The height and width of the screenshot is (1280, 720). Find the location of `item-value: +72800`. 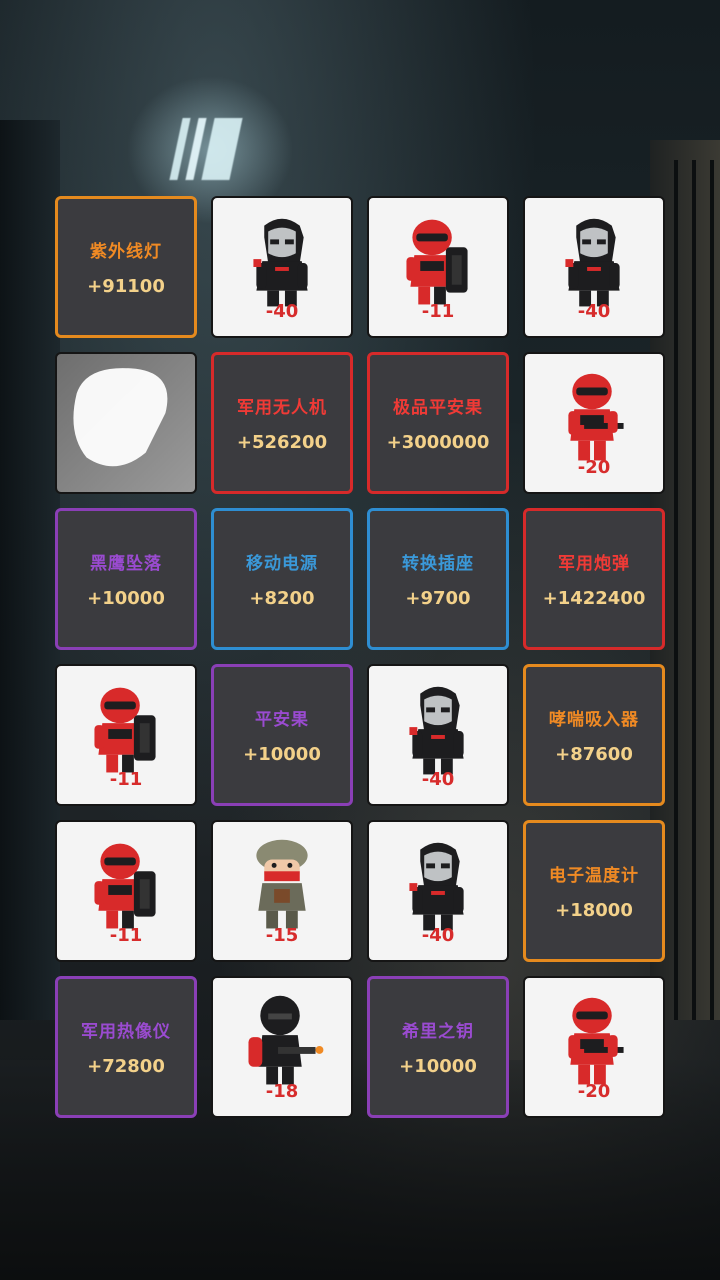

item-value: +72800 is located at coordinates (126, 1066).